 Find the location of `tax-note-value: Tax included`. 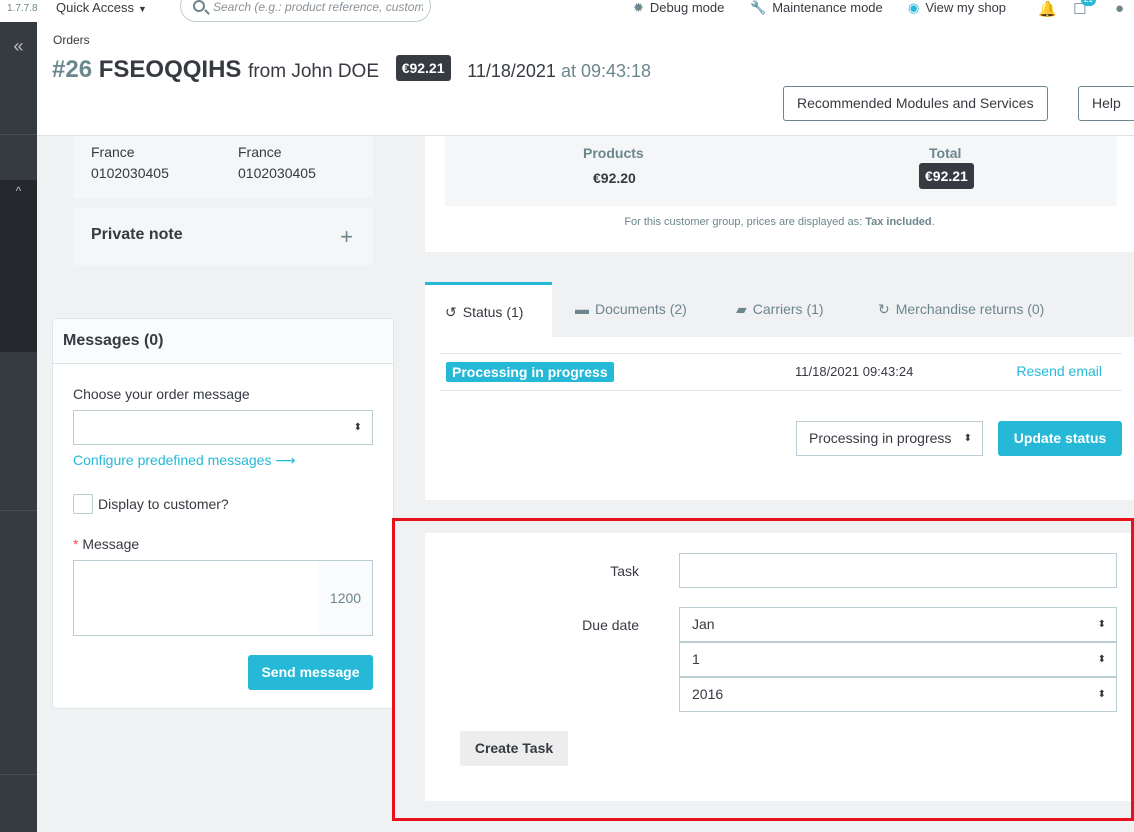

tax-note-value: Tax included is located at coordinates (898, 222).